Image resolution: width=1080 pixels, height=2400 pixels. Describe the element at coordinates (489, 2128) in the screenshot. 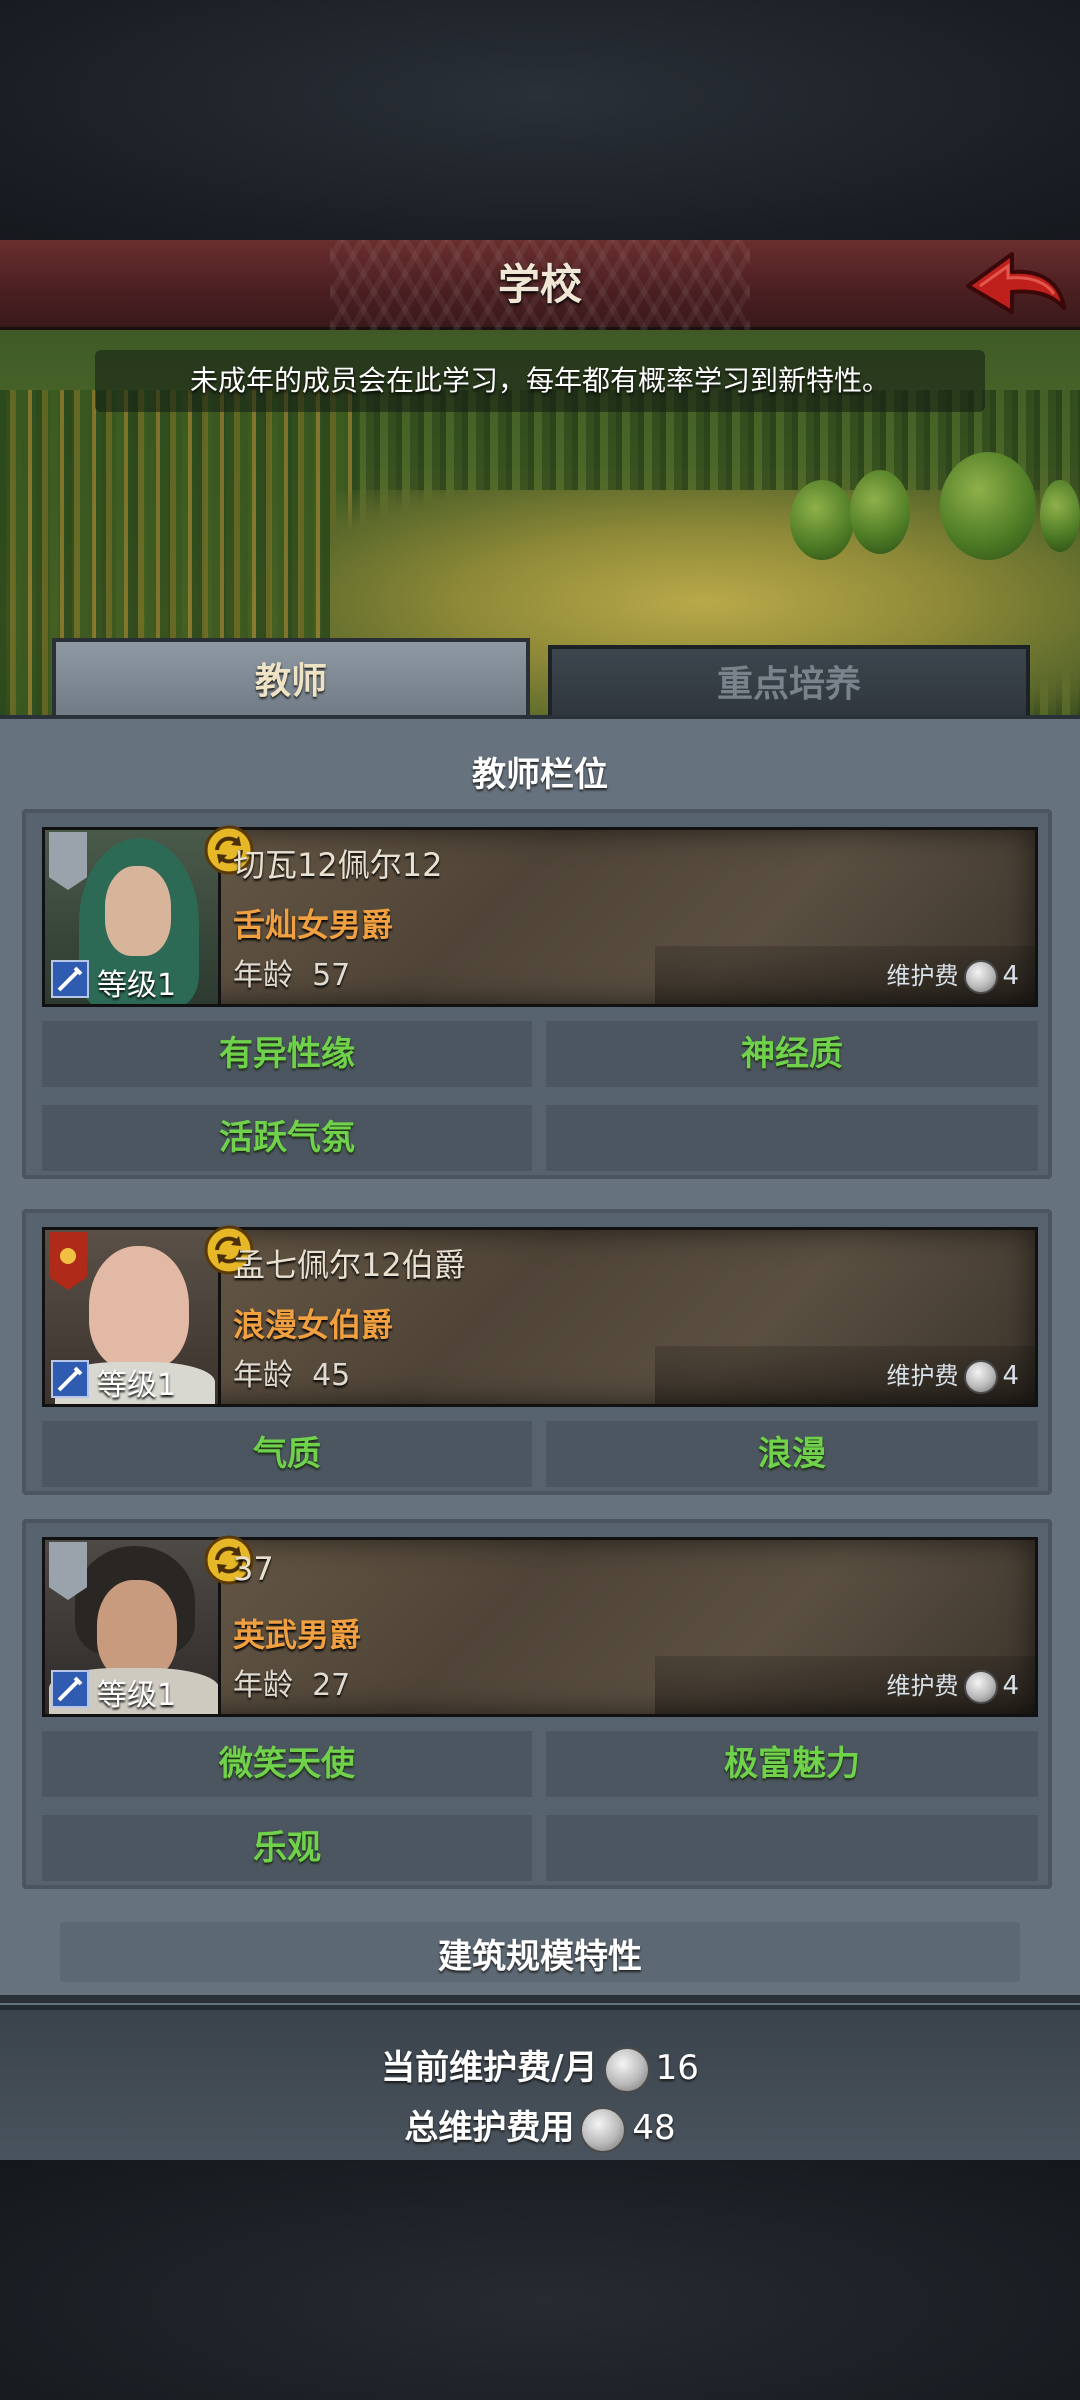

I see `total-upkeep-label: 总维护费用` at that location.